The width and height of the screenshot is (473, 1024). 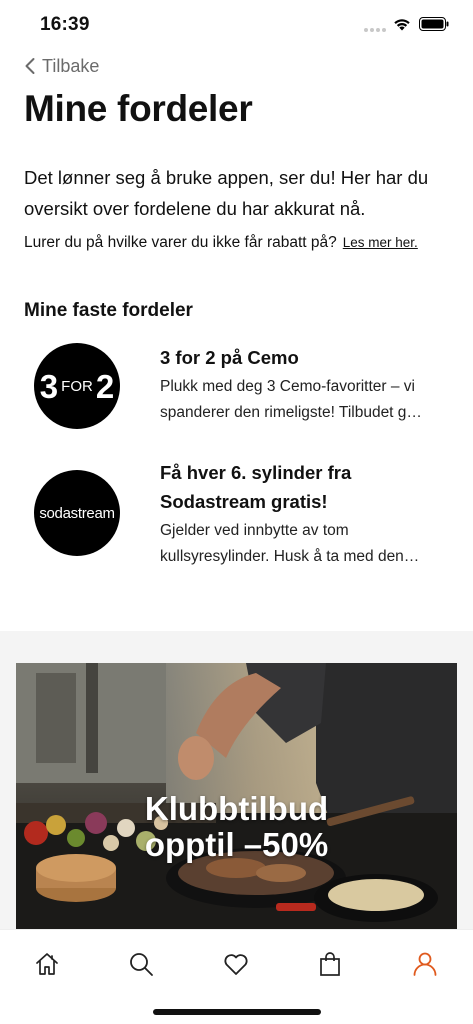 What do you see at coordinates (105, 386) in the screenshot?
I see `logo-3for2-right: 2` at bounding box center [105, 386].